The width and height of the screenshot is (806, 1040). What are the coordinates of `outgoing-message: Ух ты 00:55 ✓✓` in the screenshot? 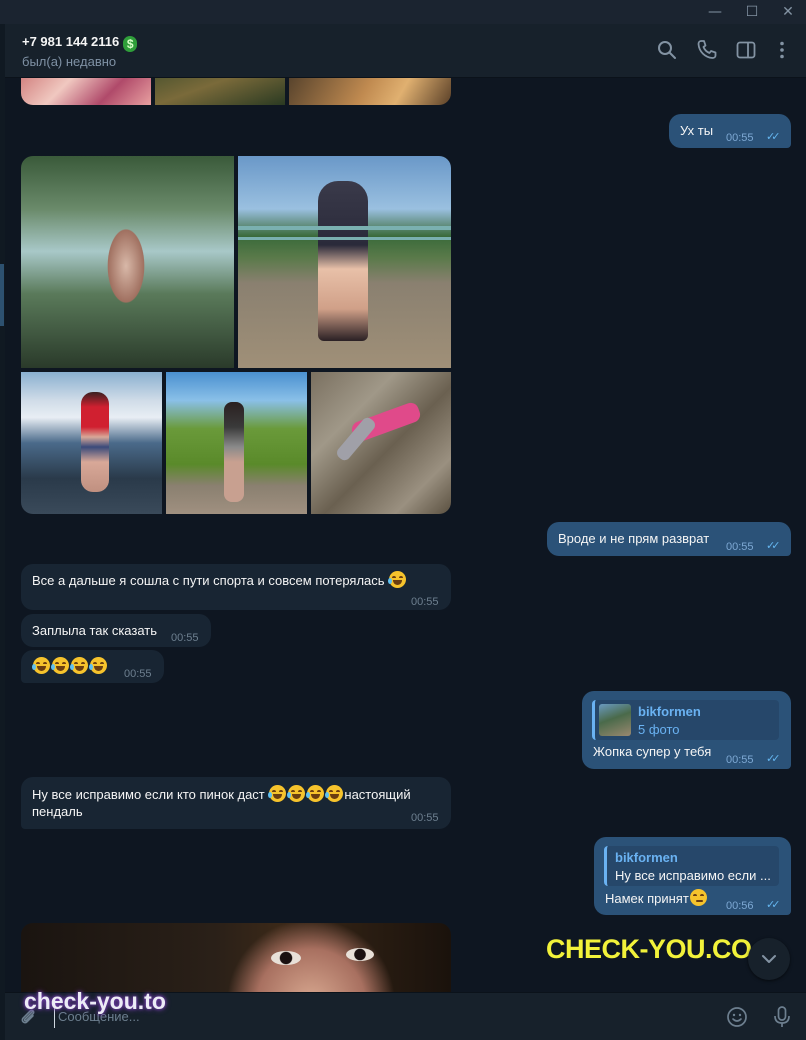 It's located at (730, 131).